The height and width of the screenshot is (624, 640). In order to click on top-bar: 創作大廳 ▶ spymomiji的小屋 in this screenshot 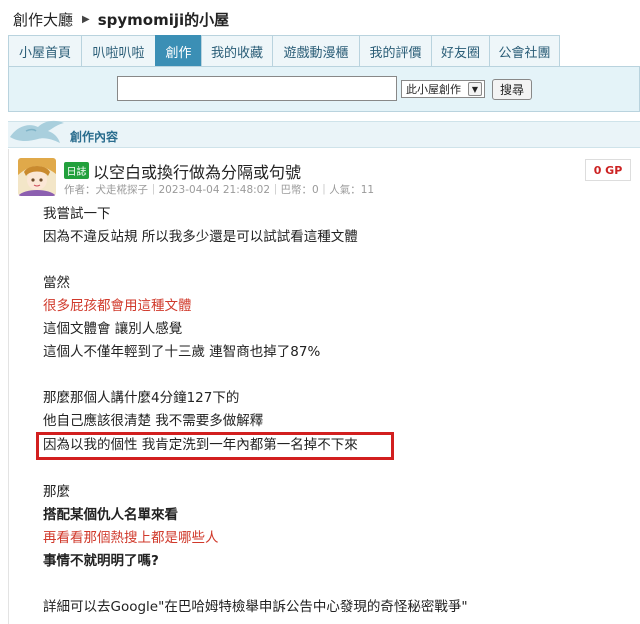, I will do `click(320, 18)`.